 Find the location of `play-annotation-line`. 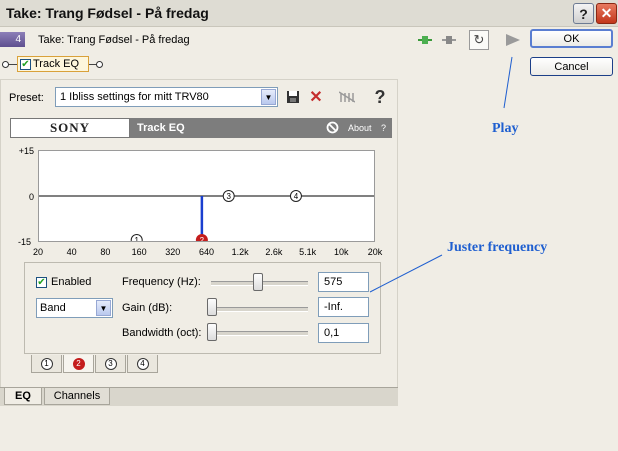

play-annotation-line is located at coordinates (508, 82).